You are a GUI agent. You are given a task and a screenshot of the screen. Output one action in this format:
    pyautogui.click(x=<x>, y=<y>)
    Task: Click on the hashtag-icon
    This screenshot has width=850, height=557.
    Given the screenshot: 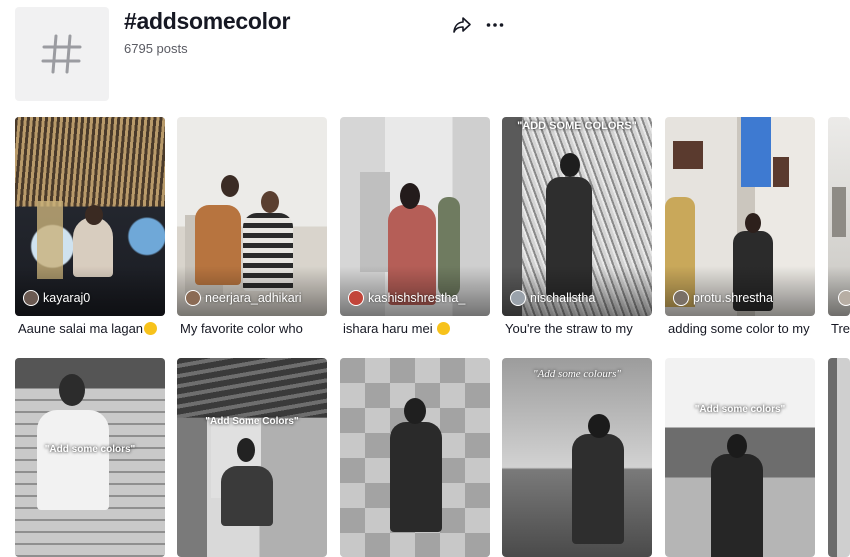 What is the action you would take?
    pyautogui.click(x=61, y=54)
    